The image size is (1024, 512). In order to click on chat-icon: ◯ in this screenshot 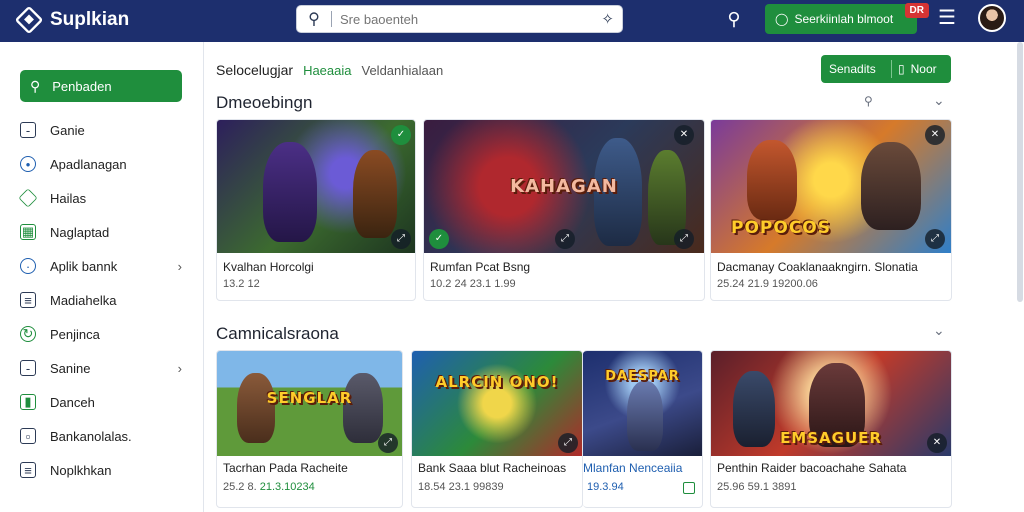, I will do `click(782, 19)`.